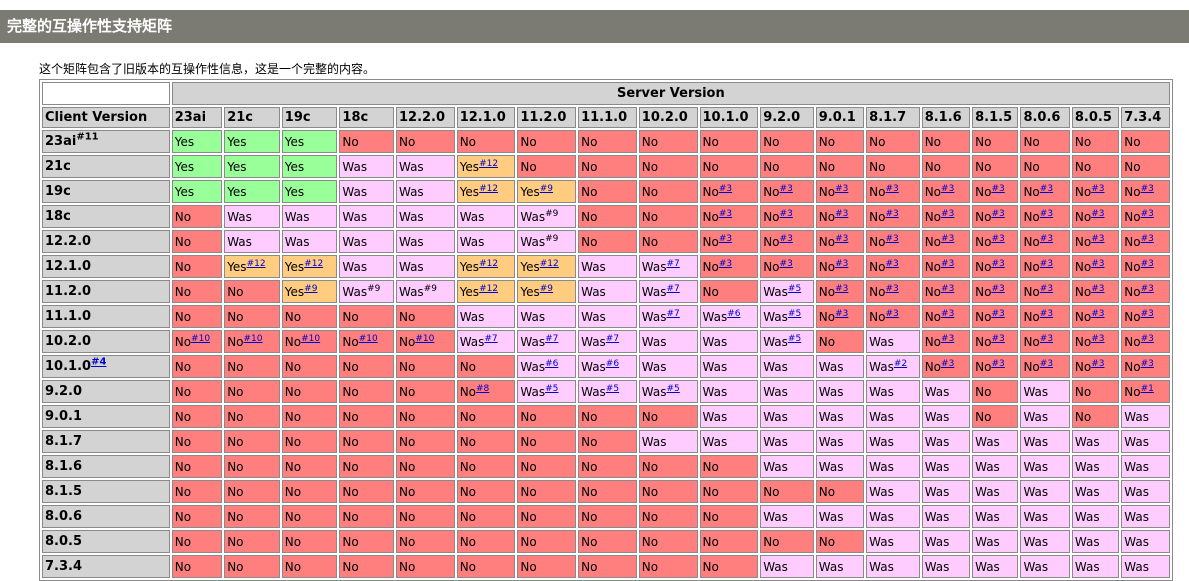 Image resolution: width=1189 pixels, height=581 pixels. I want to click on footnote: #2, so click(900, 364).